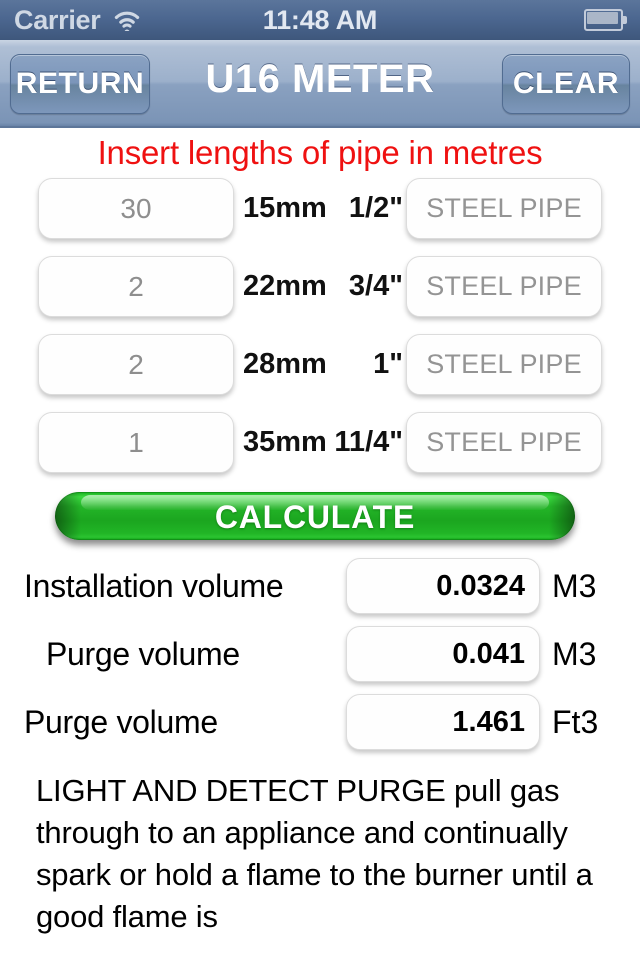 Image resolution: width=640 pixels, height=960 pixels. I want to click on pipe-size-label: 28mm 1", so click(323, 364).